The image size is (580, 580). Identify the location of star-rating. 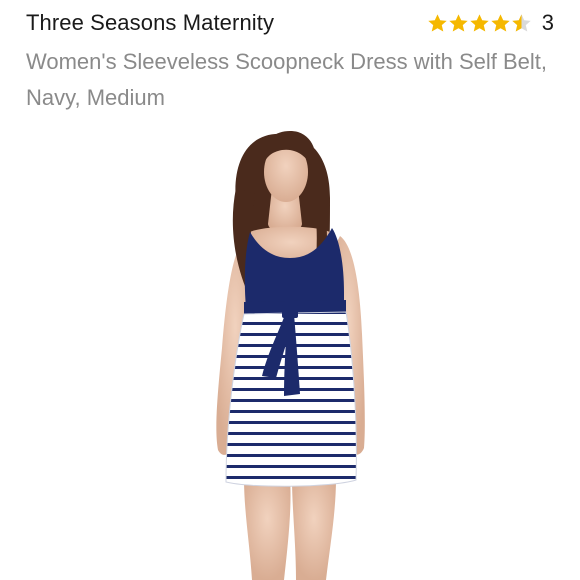
(479, 23).